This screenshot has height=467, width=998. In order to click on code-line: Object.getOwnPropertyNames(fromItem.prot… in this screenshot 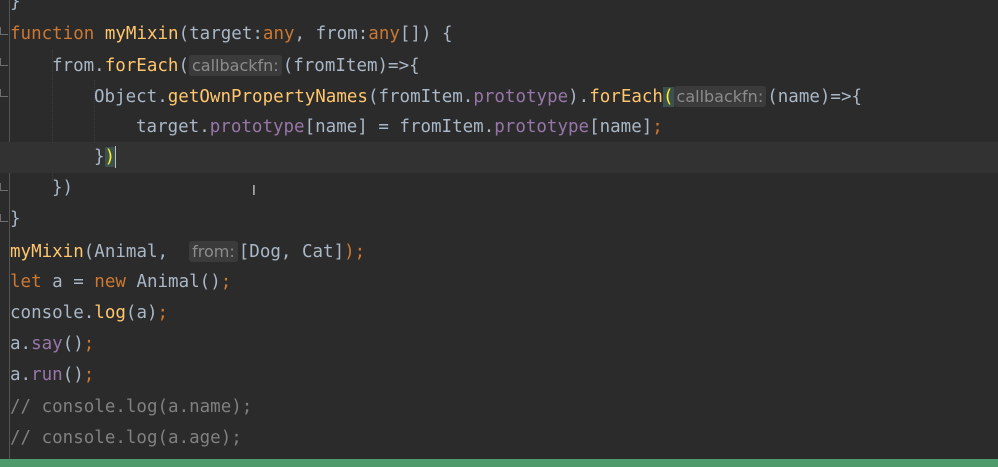, I will do `click(478, 96)`.